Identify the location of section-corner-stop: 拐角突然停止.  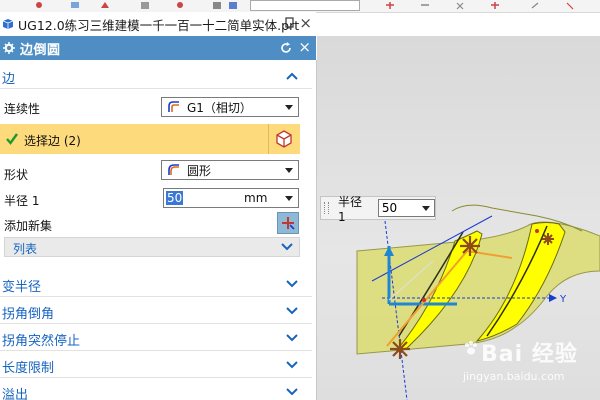
(156, 339).